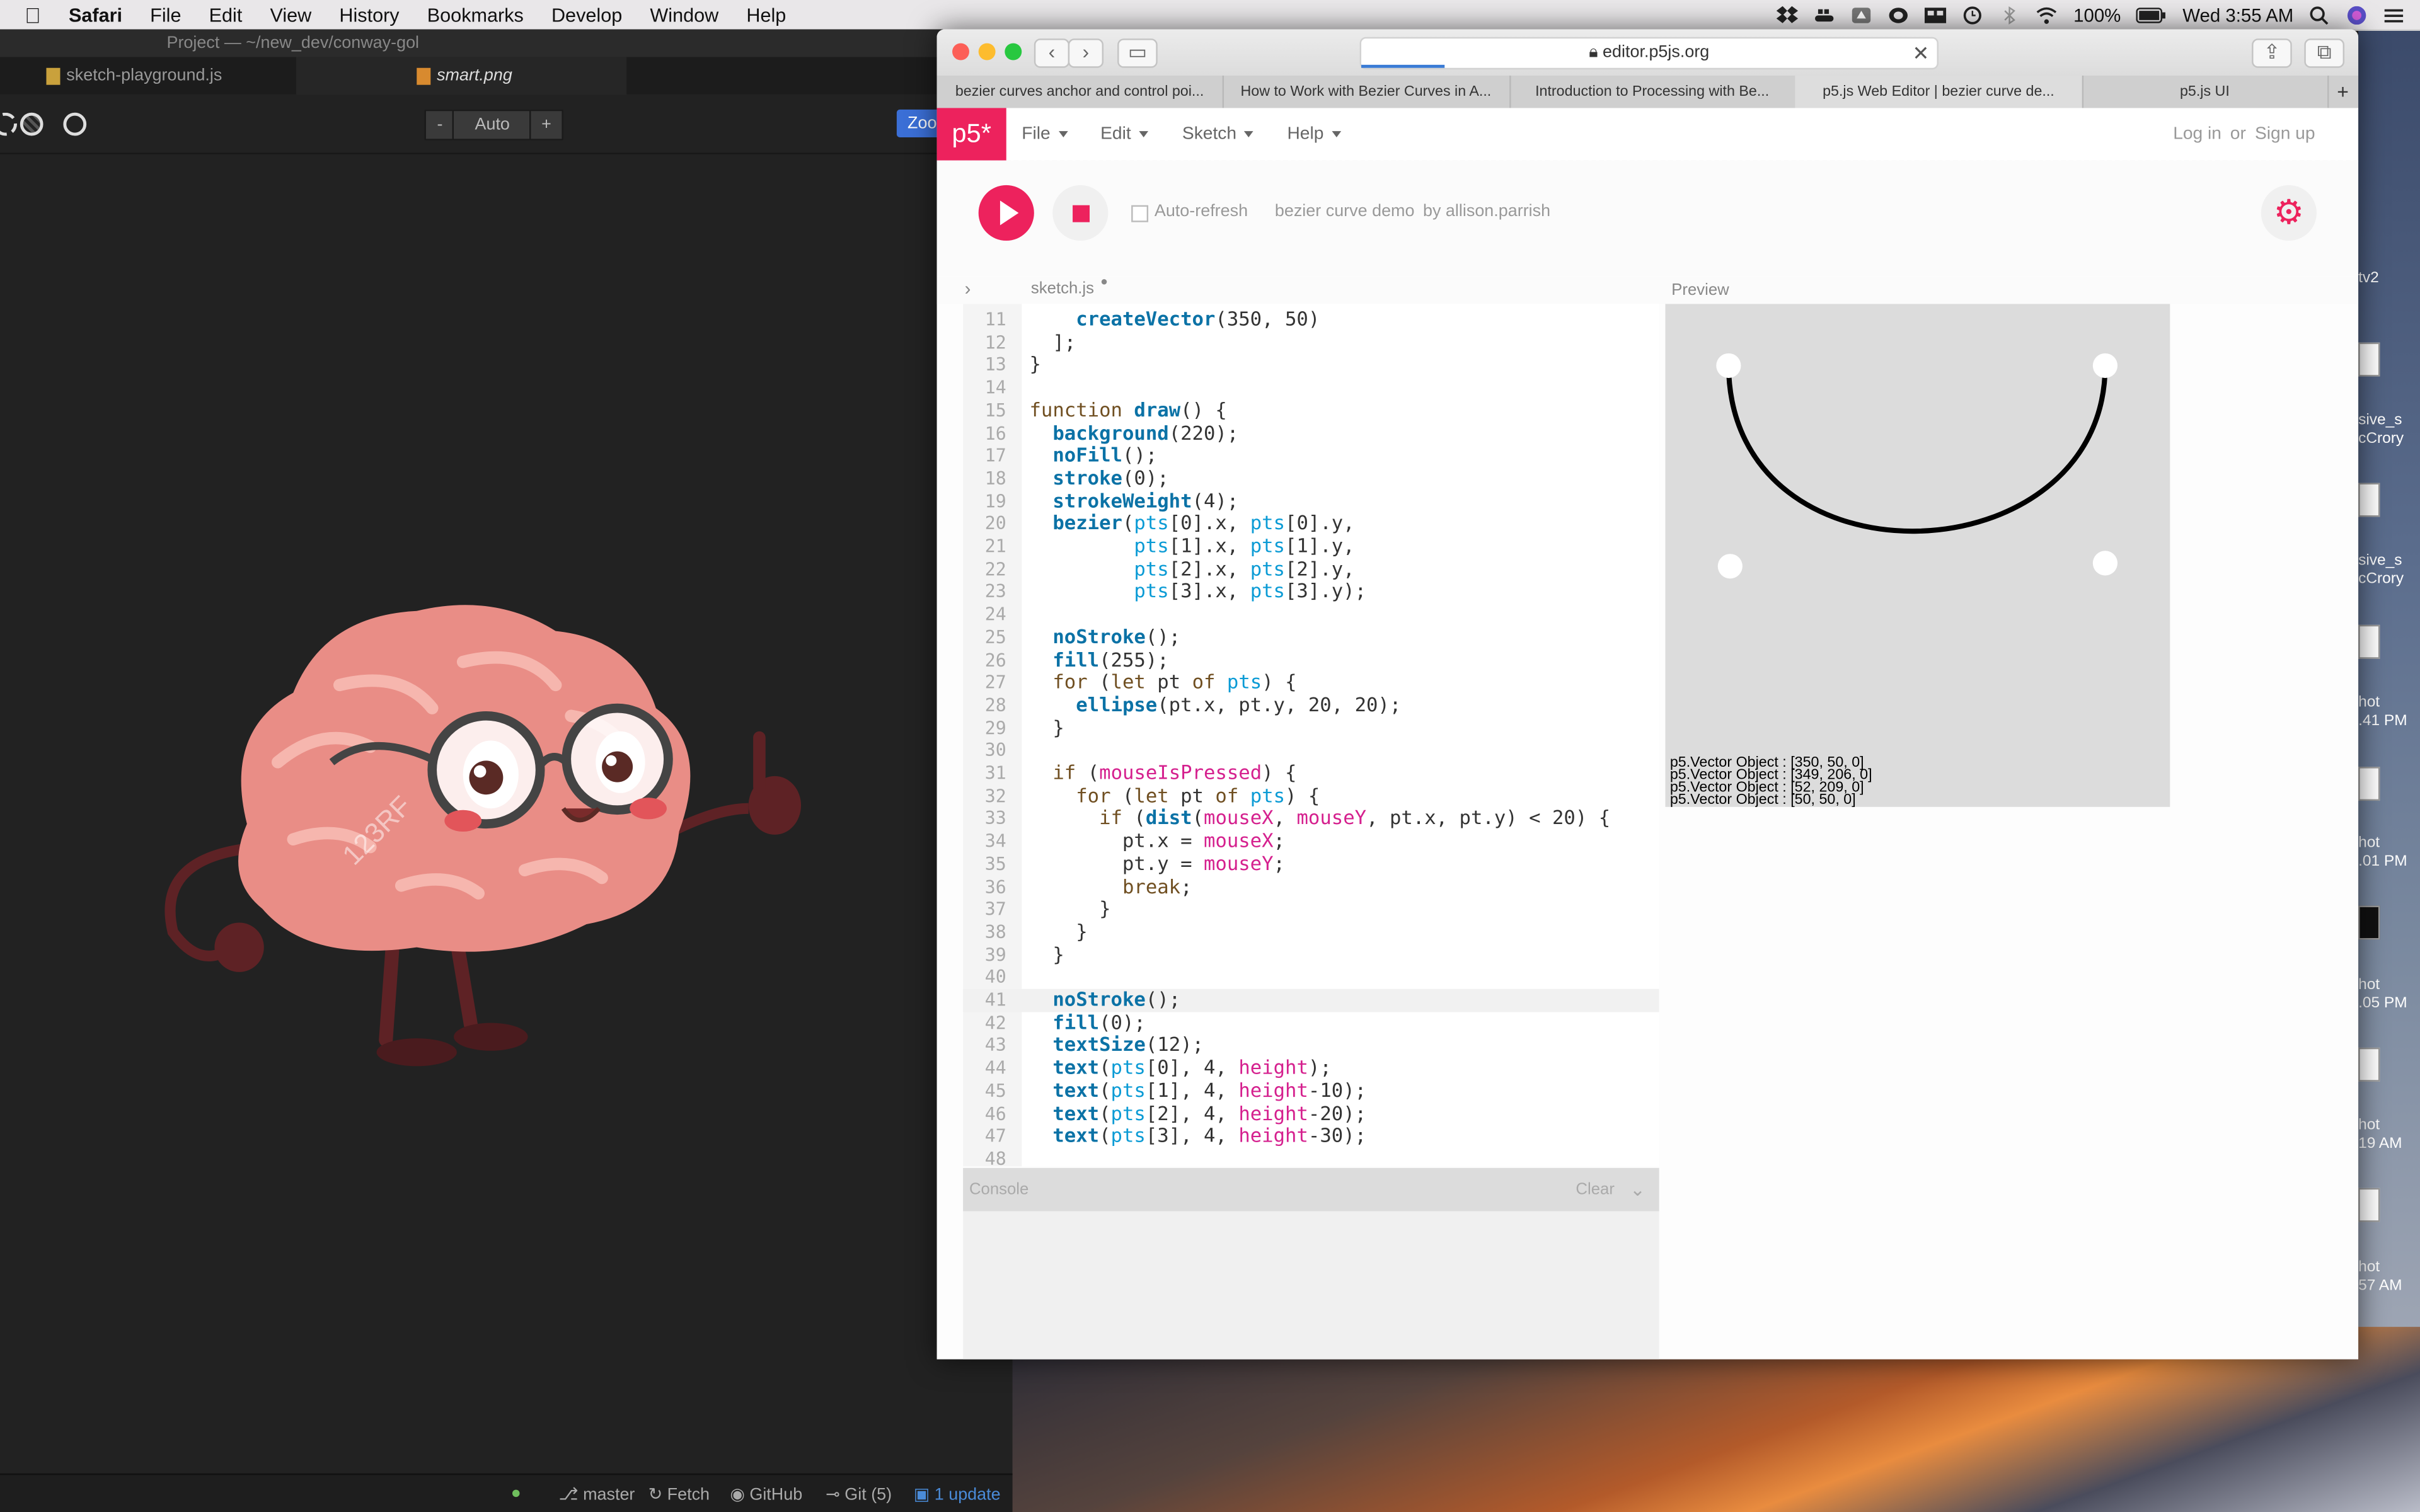 This screenshot has width=2420, height=1512. I want to click on menu-bookmarks: Bookmarks, so click(476, 14).